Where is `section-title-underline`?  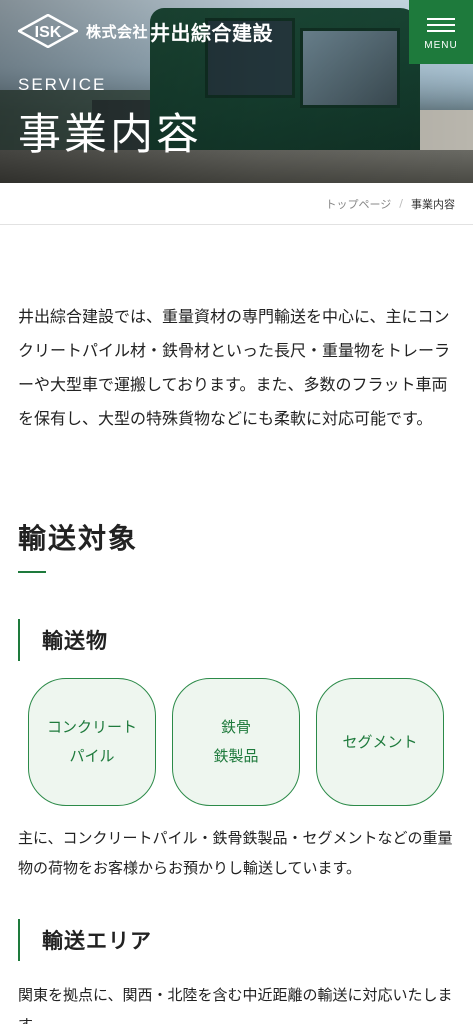 section-title-underline is located at coordinates (32, 572).